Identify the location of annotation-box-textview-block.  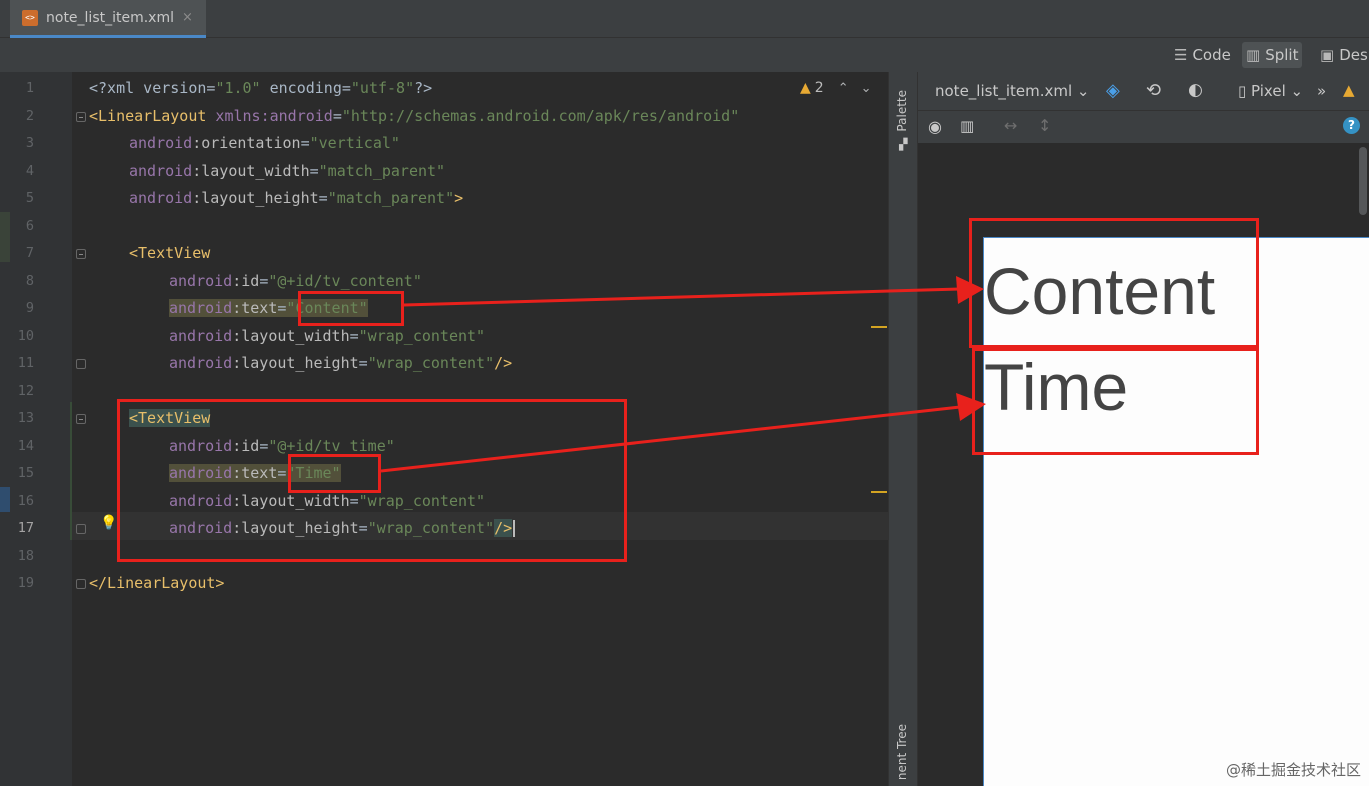
(372, 480).